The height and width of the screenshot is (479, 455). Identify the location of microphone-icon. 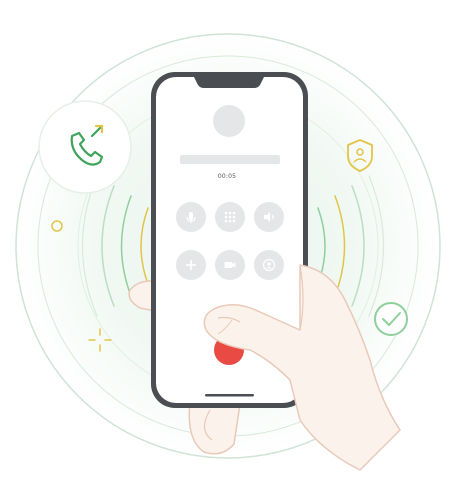
(191, 217).